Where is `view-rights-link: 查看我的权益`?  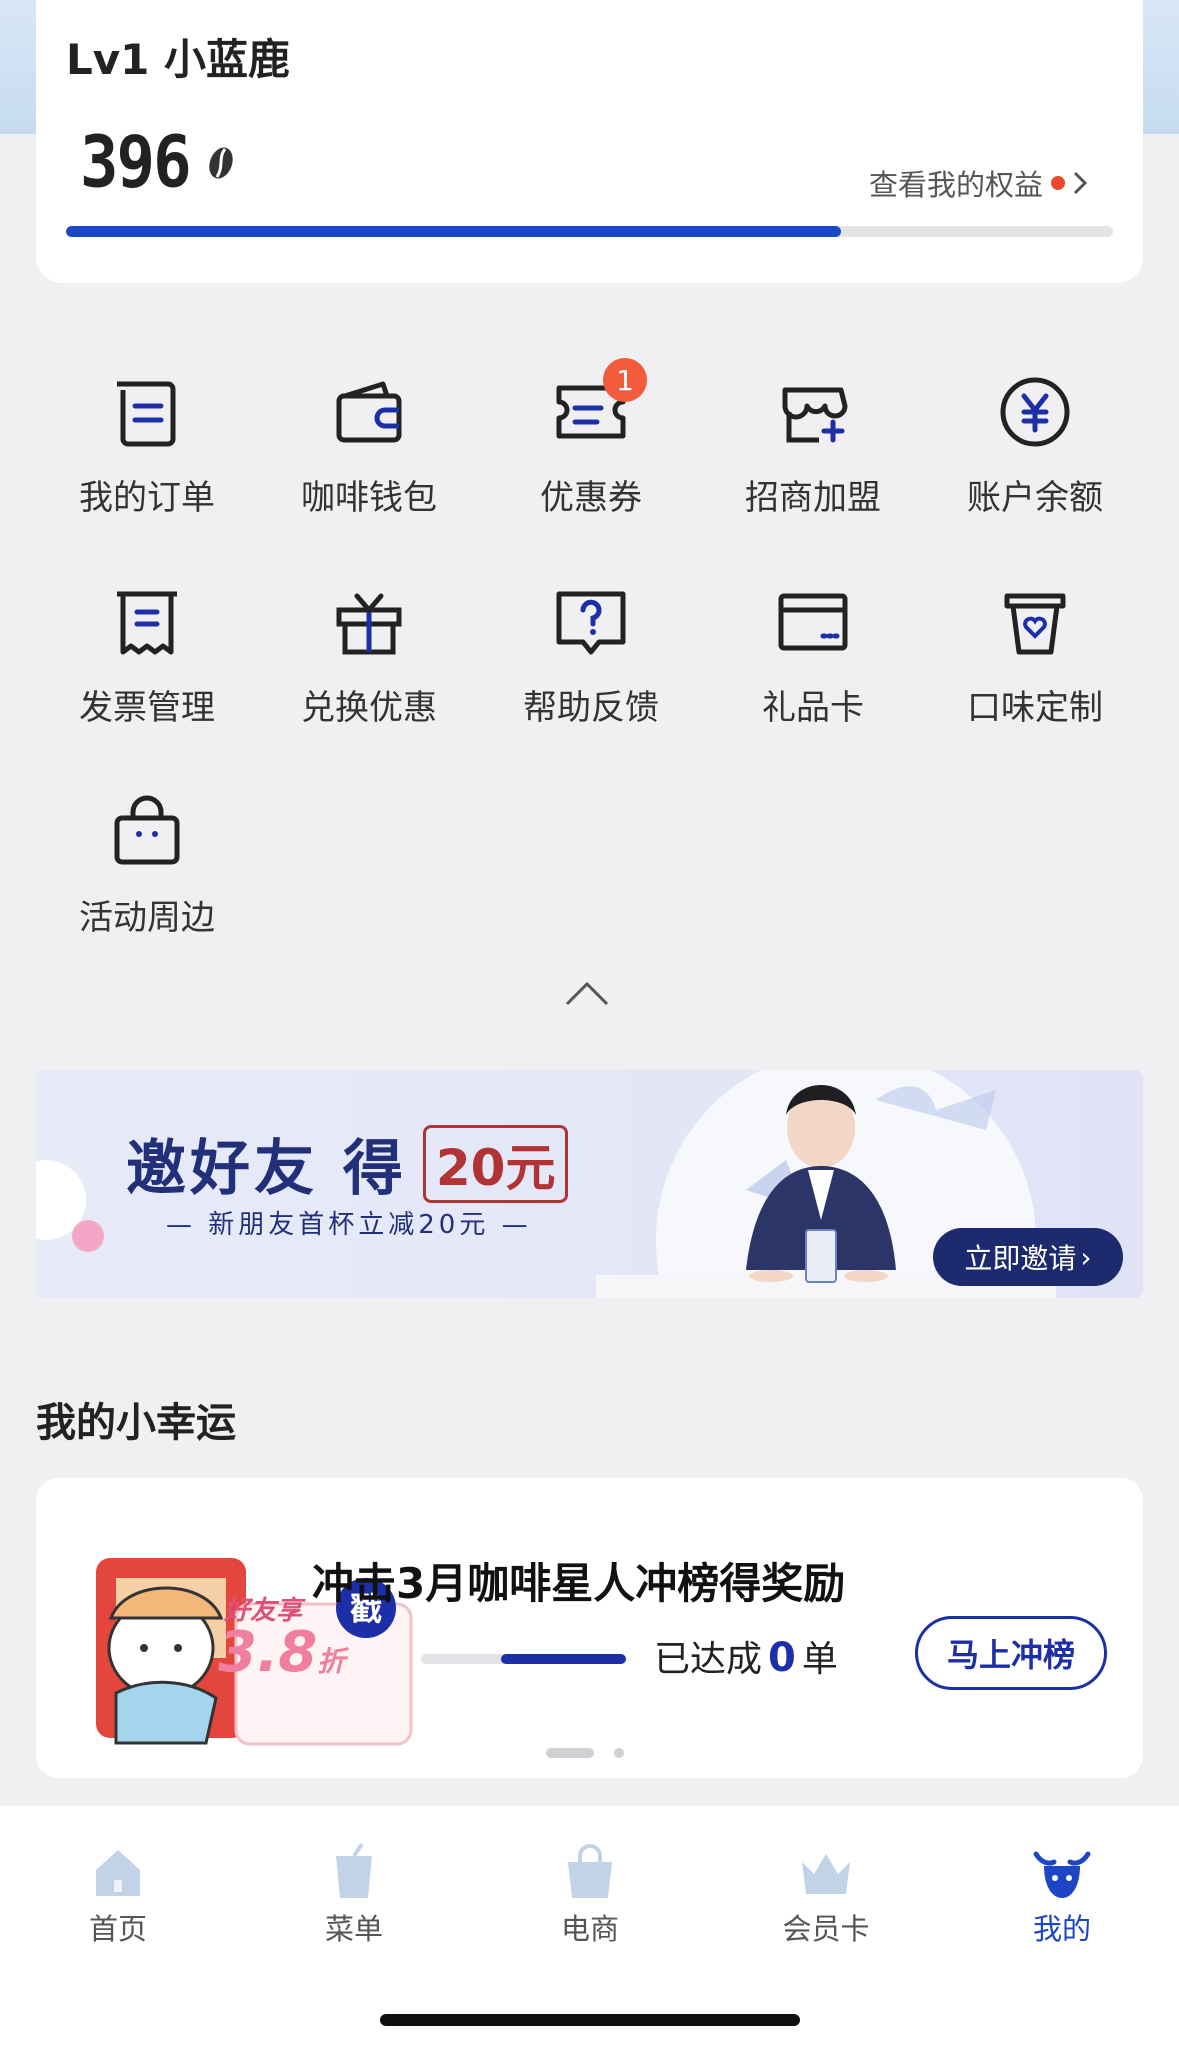 view-rights-link: 查看我的权益 is located at coordinates (979, 183).